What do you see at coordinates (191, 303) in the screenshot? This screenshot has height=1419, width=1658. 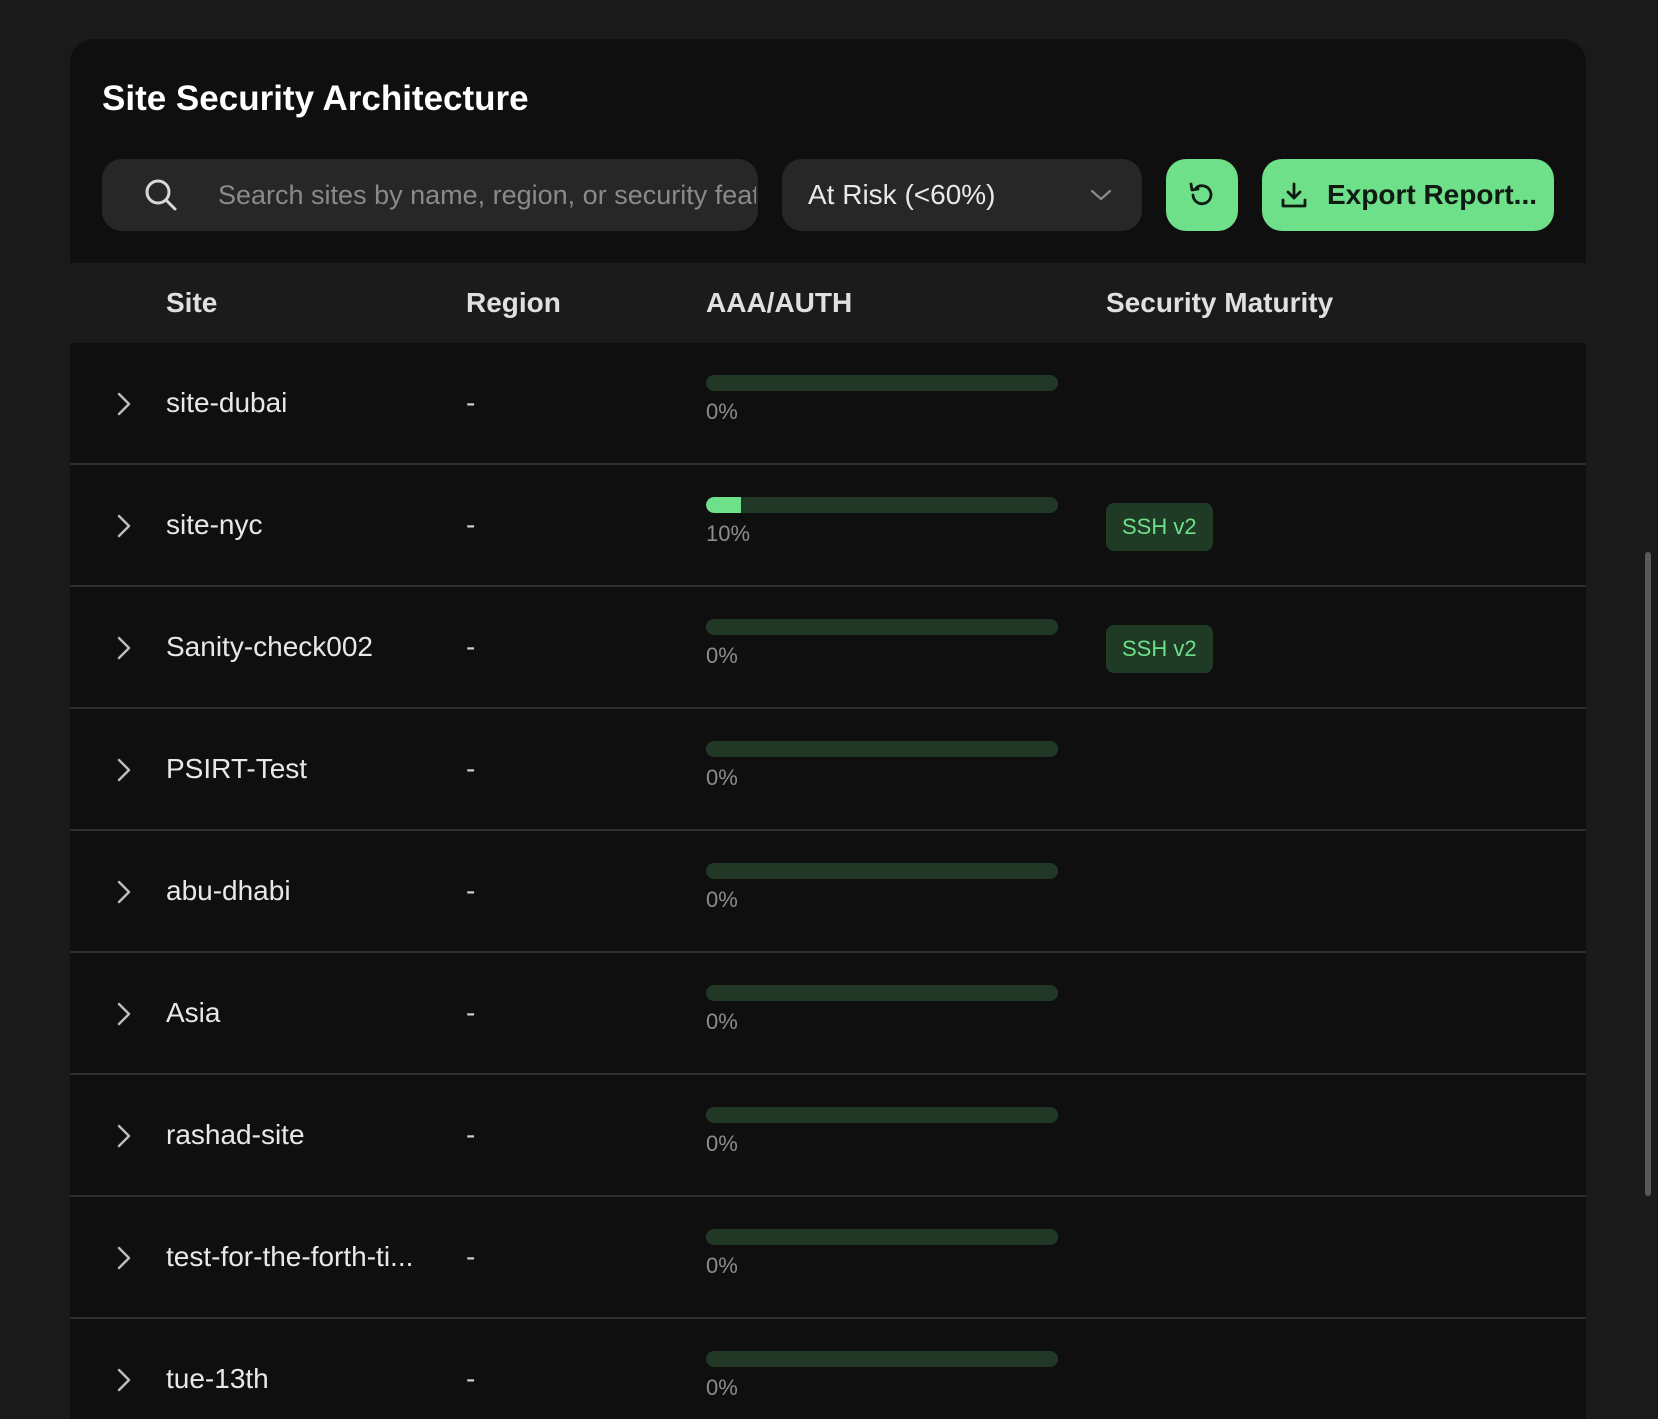 I see `column-header-site: Site` at bounding box center [191, 303].